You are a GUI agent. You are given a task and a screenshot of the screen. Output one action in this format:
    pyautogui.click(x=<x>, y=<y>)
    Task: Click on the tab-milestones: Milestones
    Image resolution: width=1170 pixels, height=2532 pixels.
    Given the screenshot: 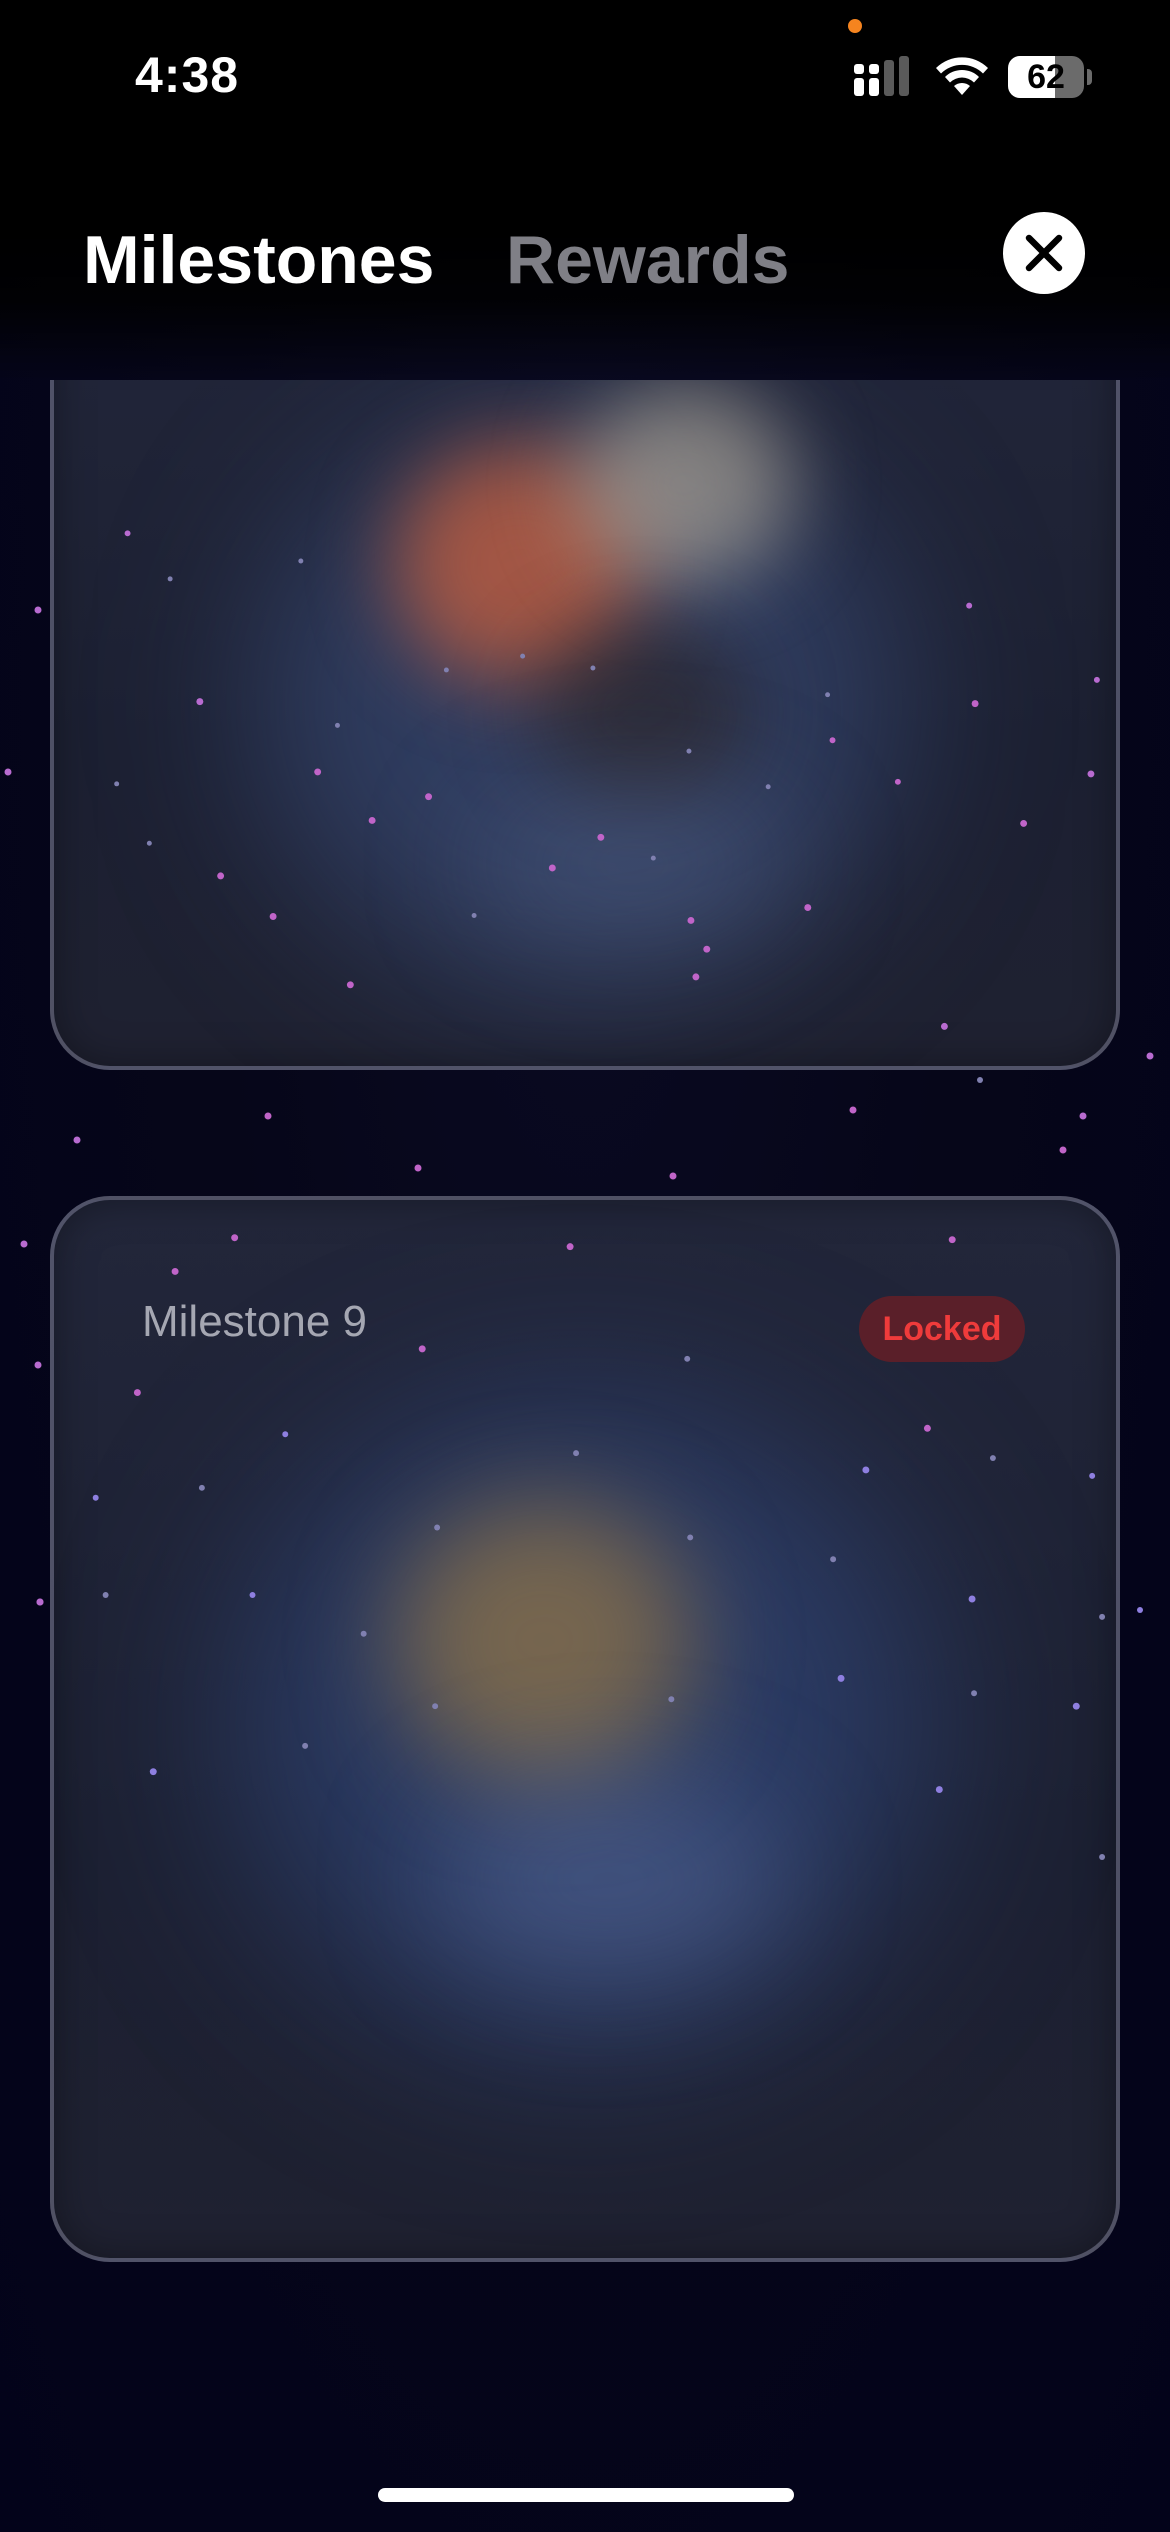 What is the action you would take?
    pyautogui.click(x=258, y=260)
    